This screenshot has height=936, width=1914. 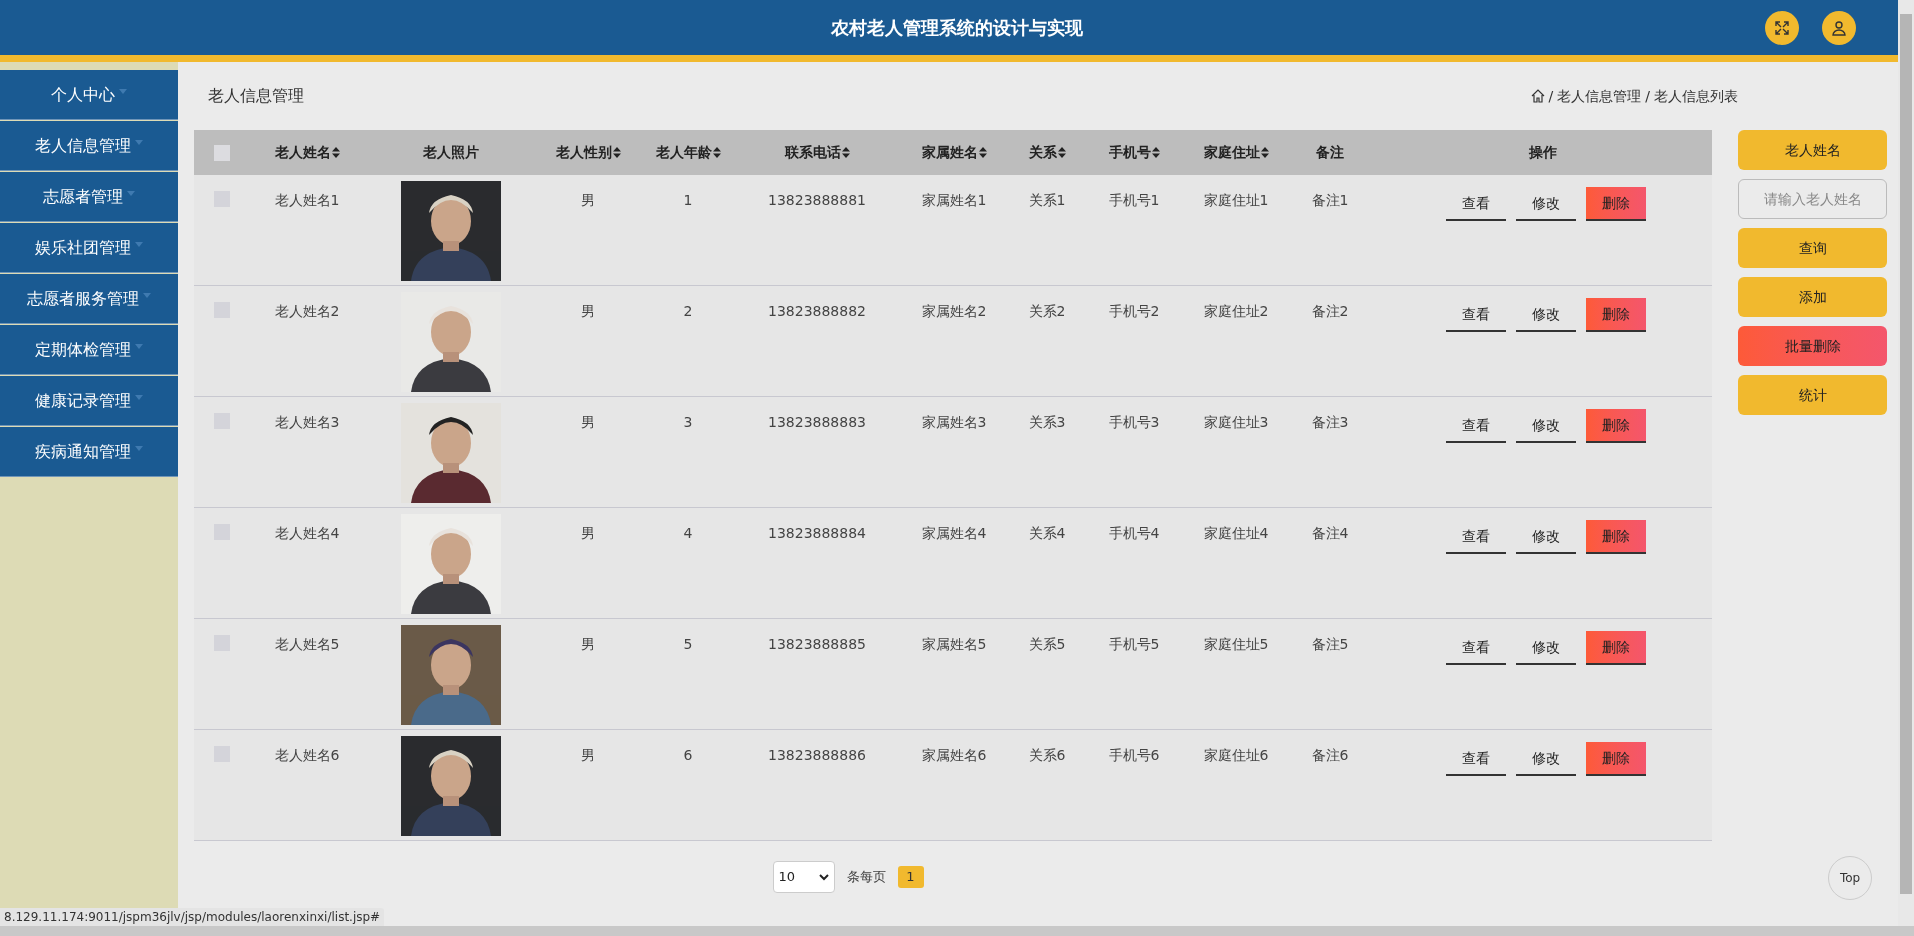 I want to click on panel-button: 添加, so click(x=1812, y=297).